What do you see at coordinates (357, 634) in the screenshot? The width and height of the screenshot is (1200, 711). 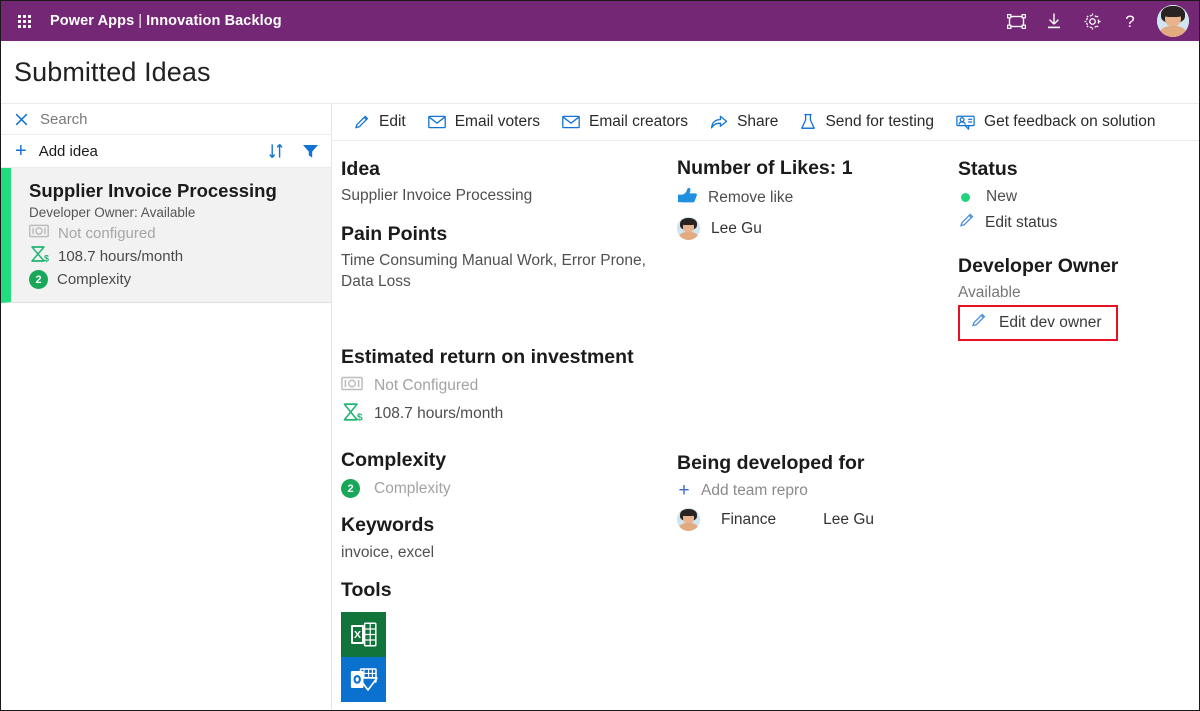 I see `svg-text: X` at bounding box center [357, 634].